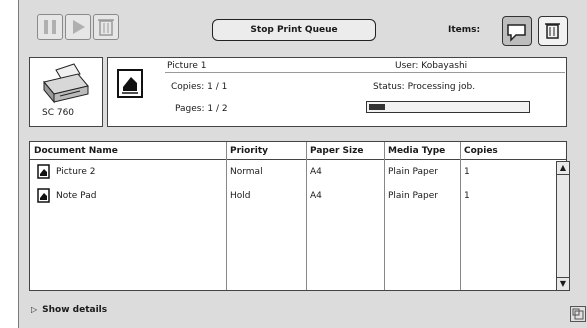  What do you see at coordinates (448, 107) in the screenshot?
I see `job-progress-bar` at bounding box center [448, 107].